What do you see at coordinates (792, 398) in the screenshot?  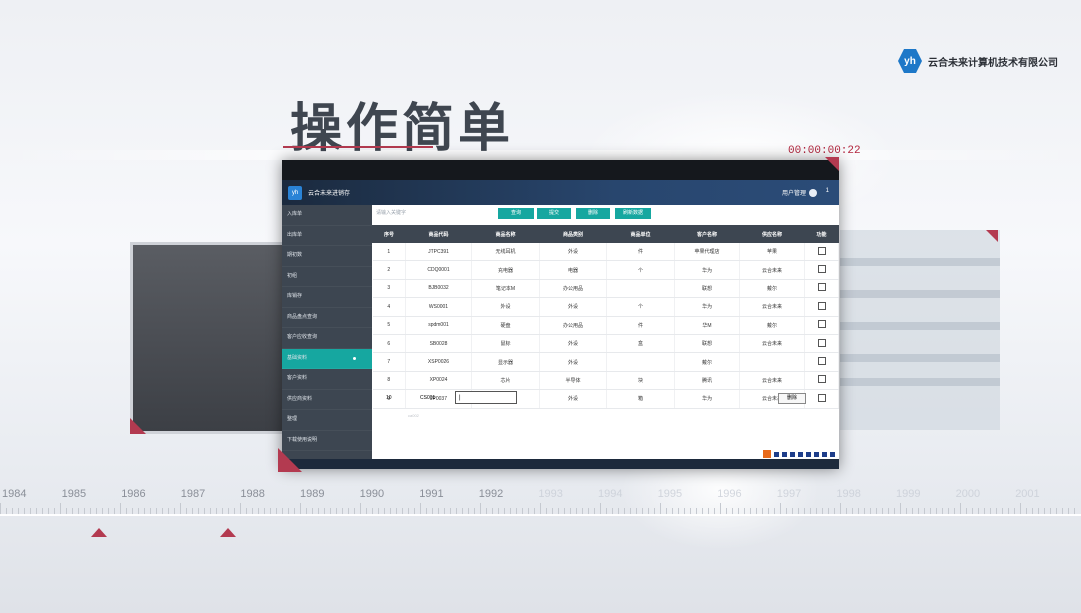 I see `row-delete-button: 删除` at bounding box center [792, 398].